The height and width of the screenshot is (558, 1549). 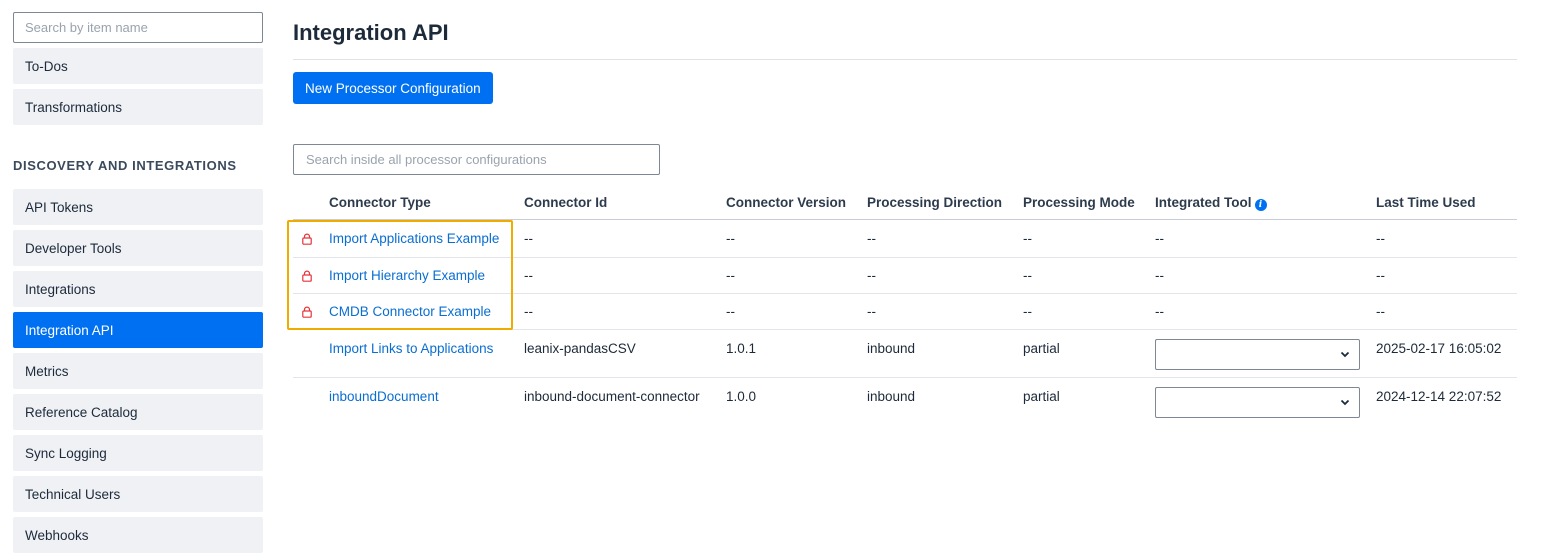 What do you see at coordinates (1439, 396) in the screenshot?
I see `last-time-used-cell: 2024-12-14 22:07:52` at bounding box center [1439, 396].